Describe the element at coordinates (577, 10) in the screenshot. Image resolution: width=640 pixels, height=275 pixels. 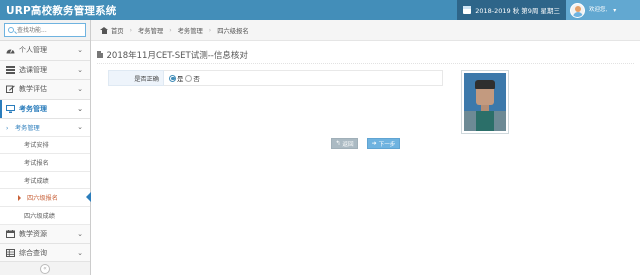
I see `avatar` at that location.